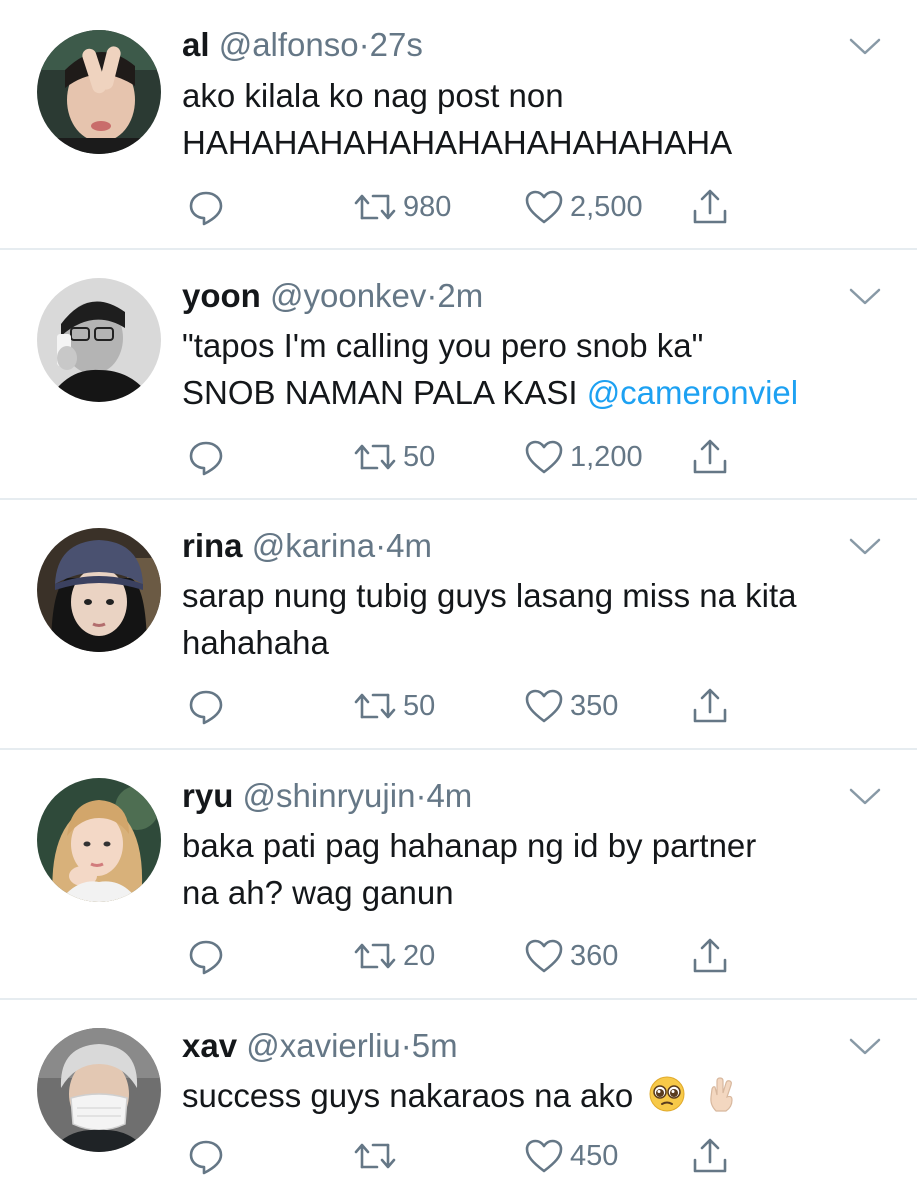 The height and width of the screenshot is (1200, 917). I want to click on like-button: 1,200, so click(583, 457).